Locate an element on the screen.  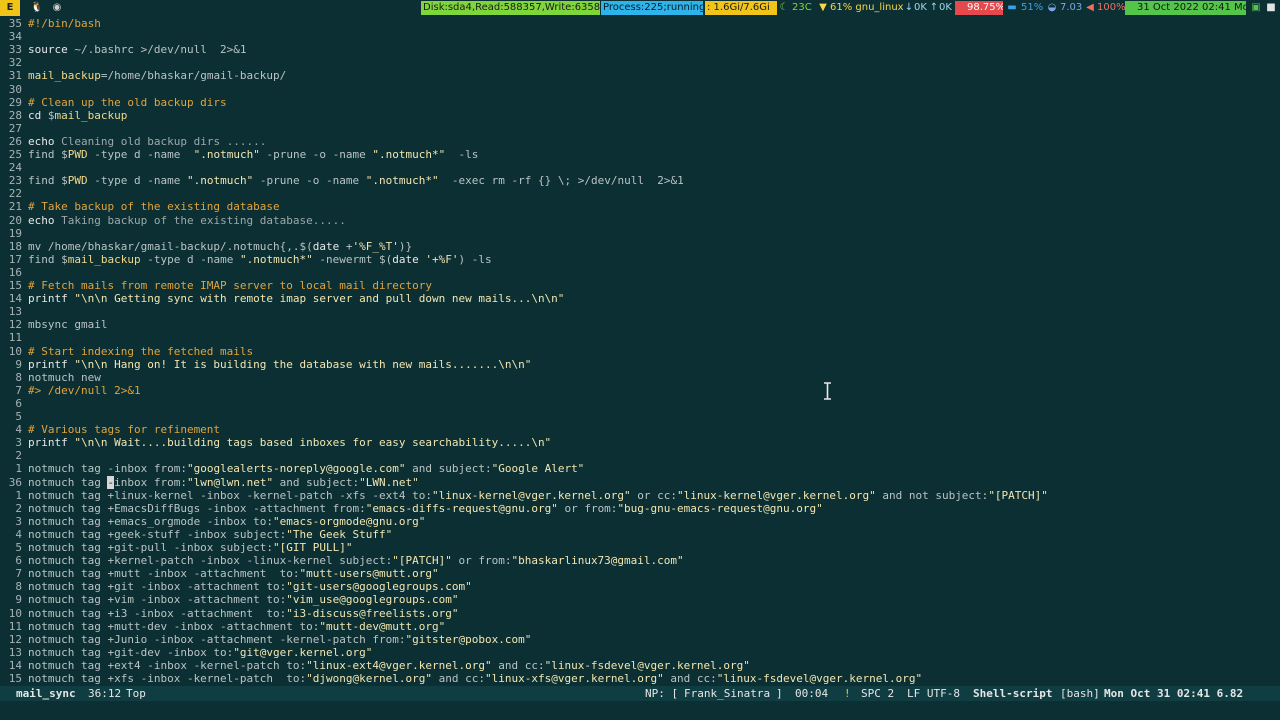
code-token: "emacs-orgmode@gnu.org" is located at coordinates (349, 521).